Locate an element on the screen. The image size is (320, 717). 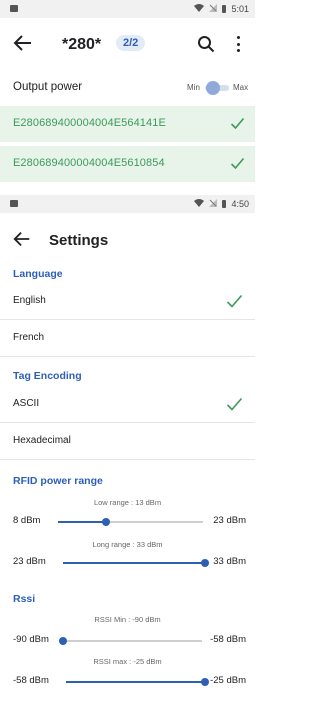
output-power-row: Output power Min Max is located at coordinates (127, 89).